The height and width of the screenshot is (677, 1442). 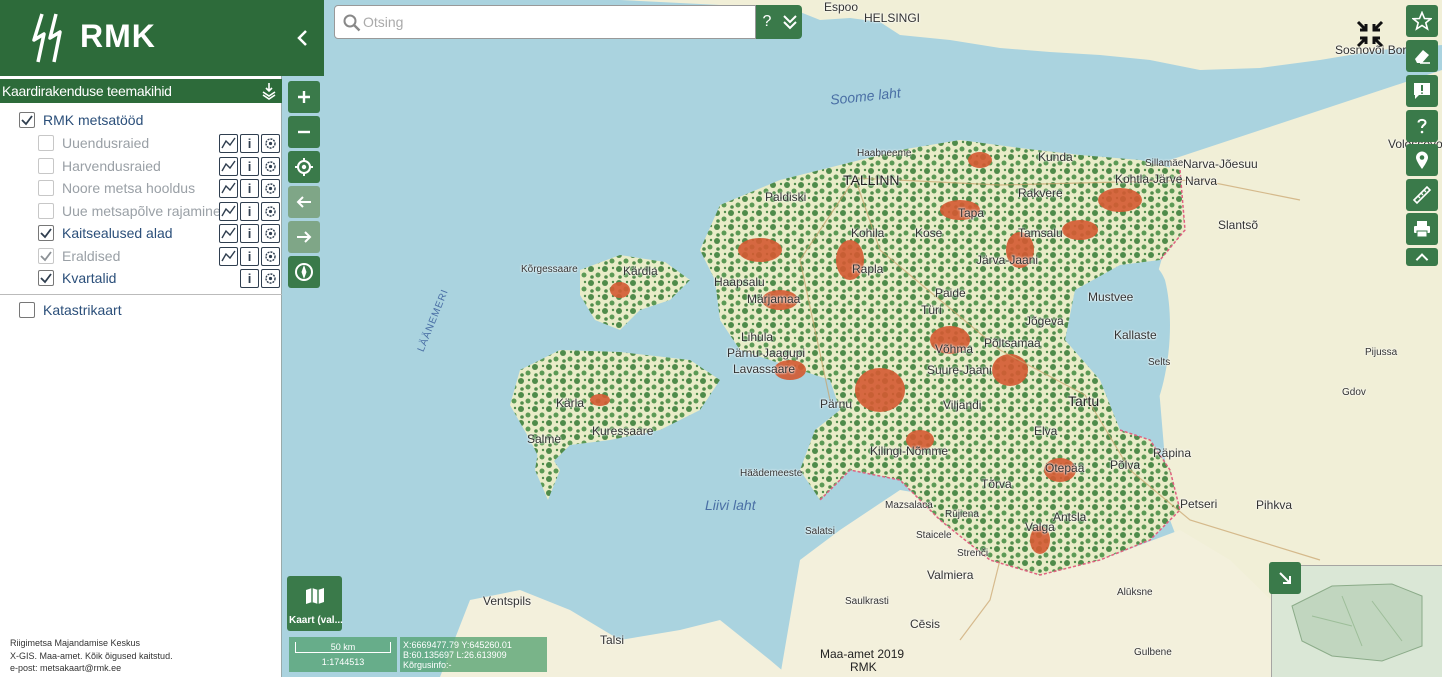 I want to click on group-label: RMK metsatööd, so click(x=93, y=120).